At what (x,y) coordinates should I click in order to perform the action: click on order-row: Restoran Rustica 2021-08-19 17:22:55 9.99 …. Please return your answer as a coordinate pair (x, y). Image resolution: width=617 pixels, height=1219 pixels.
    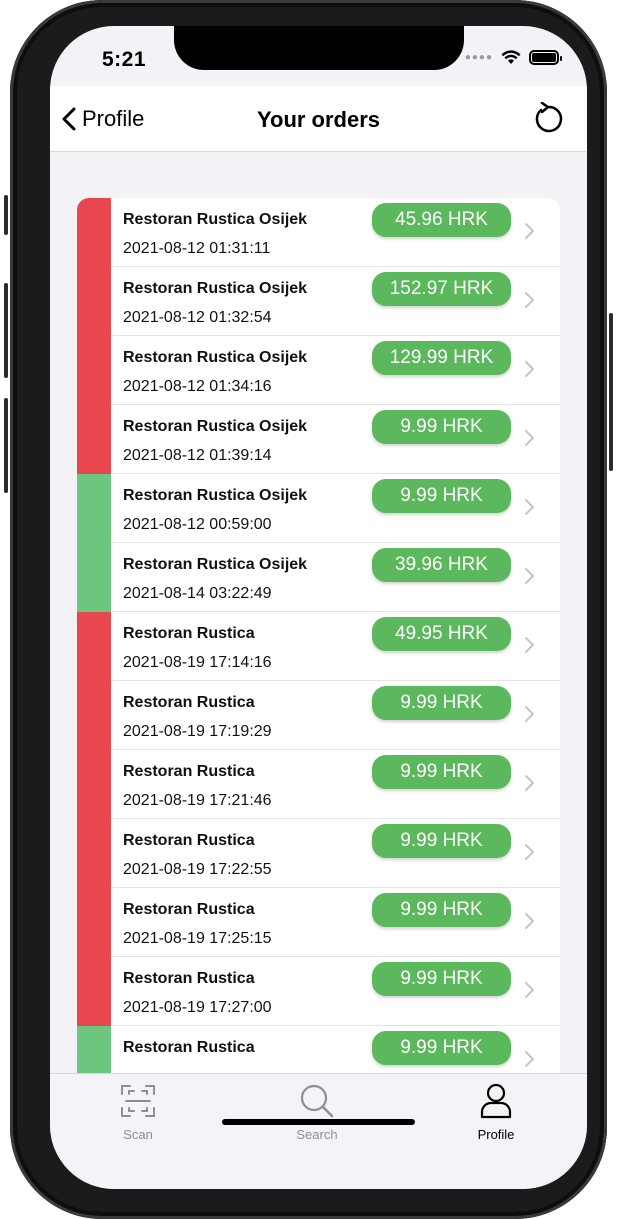
    Looking at the image, I should click on (318, 853).